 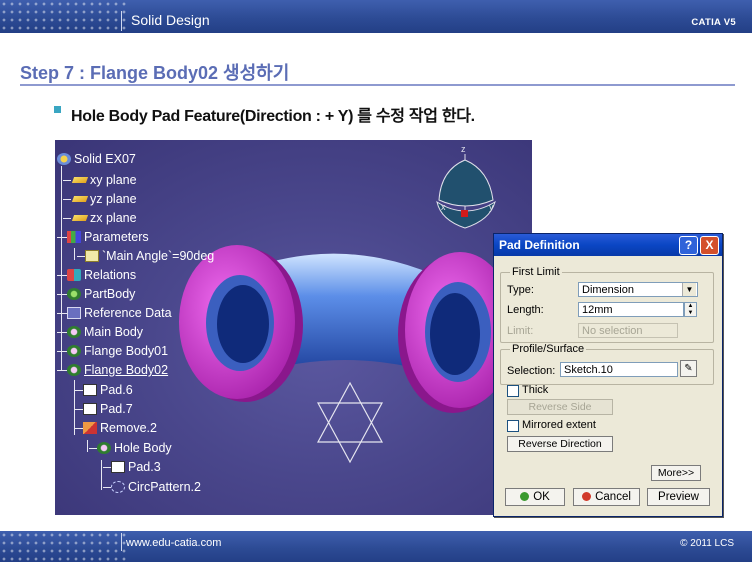 I want to click on tree-item-yz-plane: yz plane, so click(x=100, y=199).